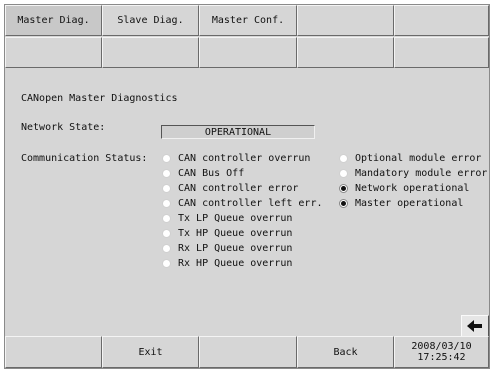 The image size is (494, 373). I want to click on time-text: 17:25:42, so click(441, 357).